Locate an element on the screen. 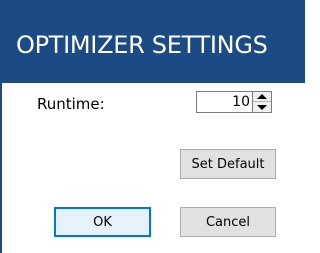 The height and width of the screenshot is (253, 320). spin-up-button is located at coordinates (262, 97).